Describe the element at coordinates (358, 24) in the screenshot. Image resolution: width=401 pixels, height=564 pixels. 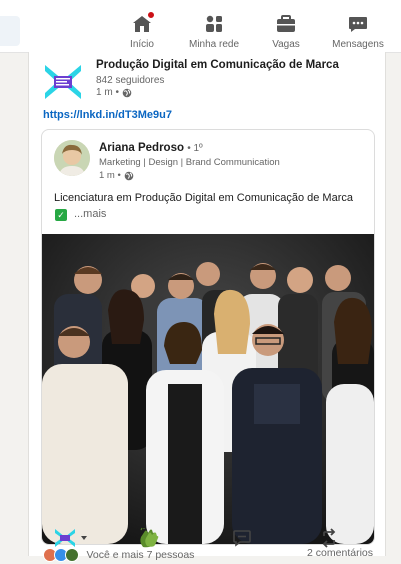
I see `messaging-icon` at that location.